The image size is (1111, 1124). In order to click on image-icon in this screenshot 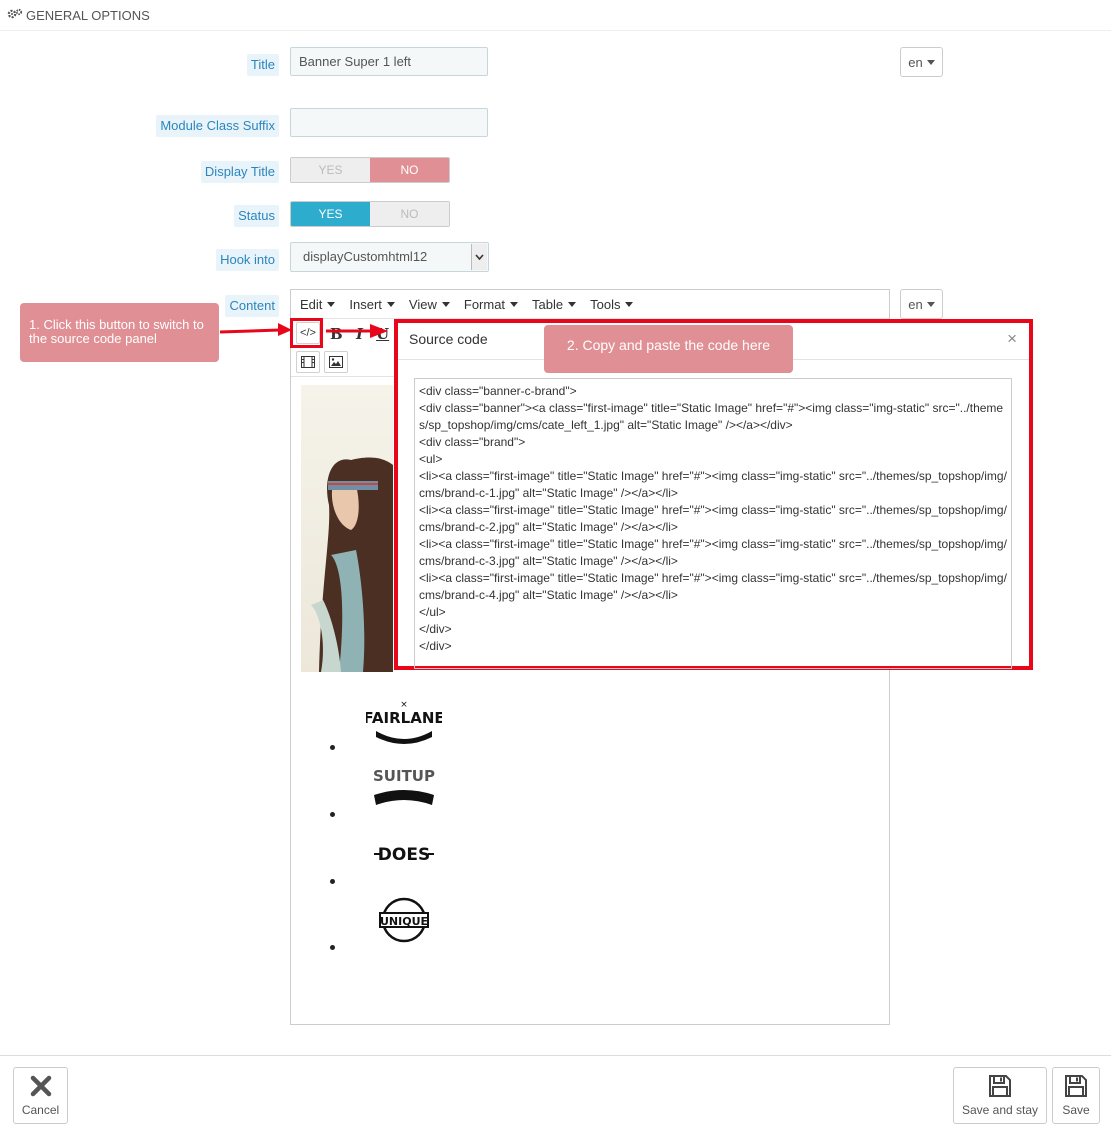, I will do `click(336, 362)`.